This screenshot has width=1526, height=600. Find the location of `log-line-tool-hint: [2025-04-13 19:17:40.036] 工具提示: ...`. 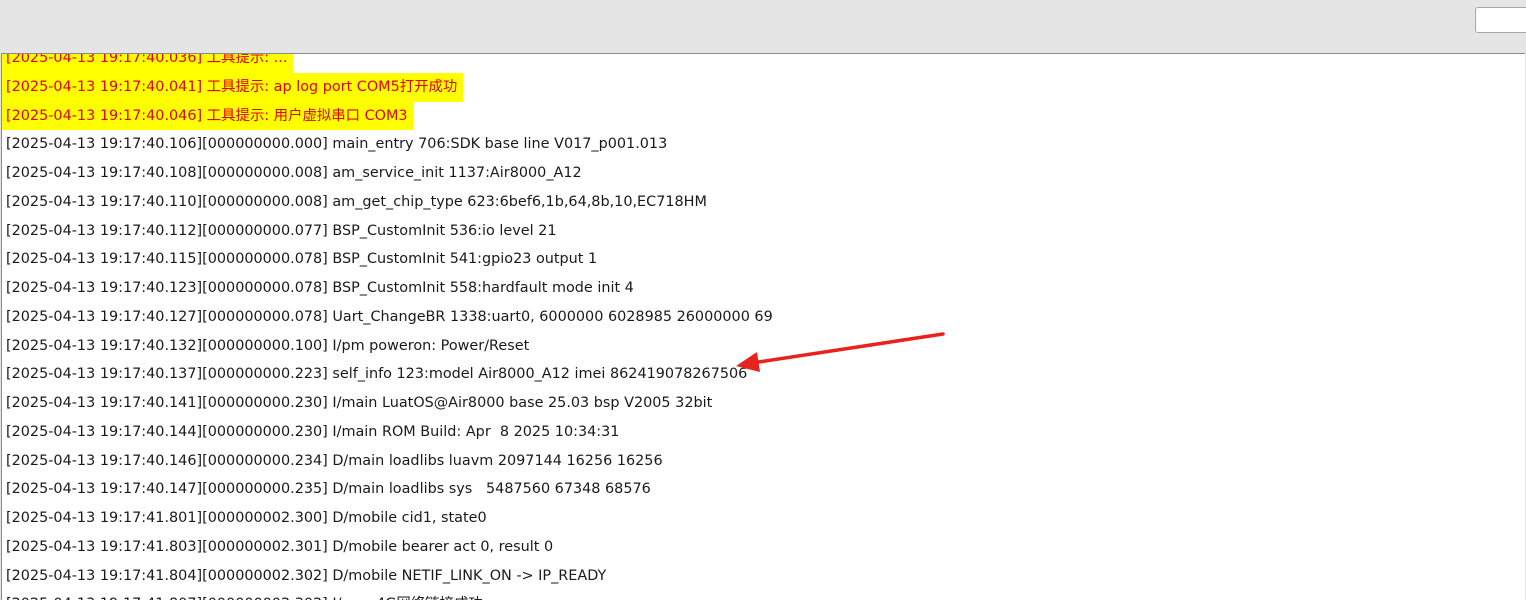

log-line-tool-hint: [2025-04-13 19:17:40.036] 工具提示: ... is located at coordinates (763, 63).